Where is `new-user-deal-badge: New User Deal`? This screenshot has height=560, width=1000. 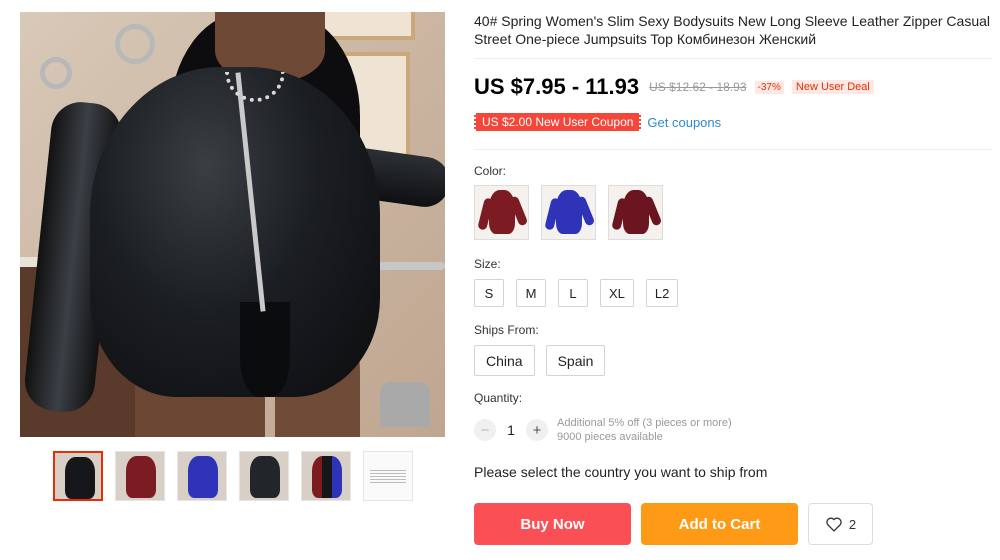
new-user-deal-badge: New User Deal is located at coordinates (832, 87).